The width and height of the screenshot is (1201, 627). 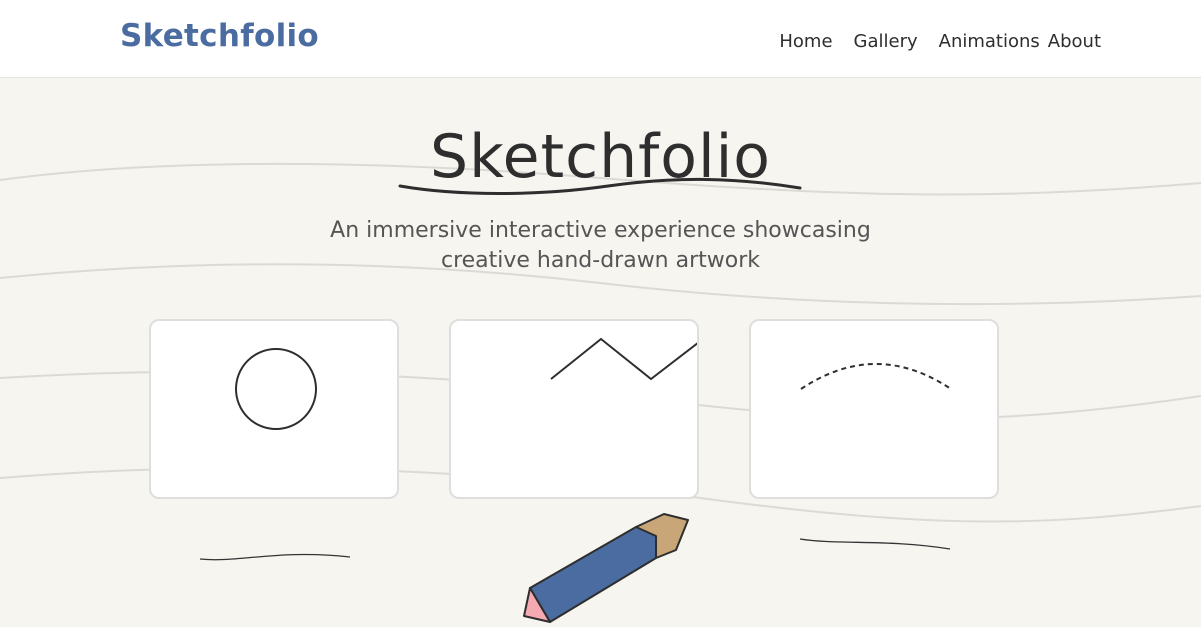 I want to click on gallery-card-circle, so click(x=274, y=409).